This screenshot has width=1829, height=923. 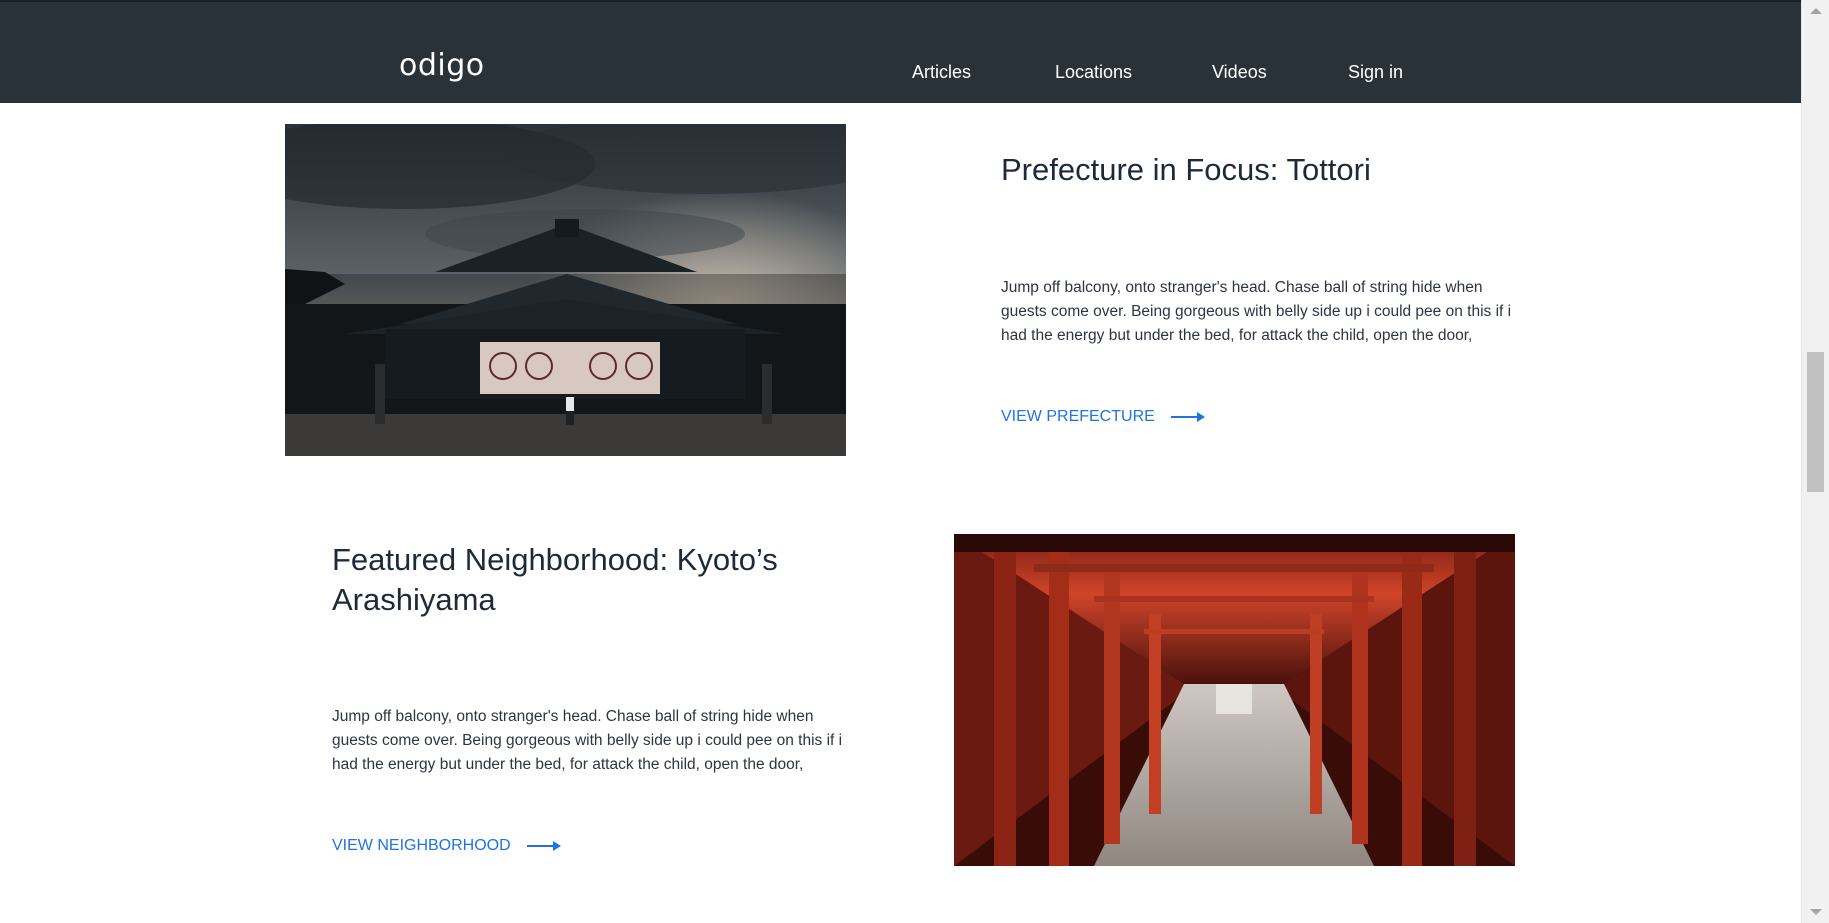 I want to click on section-title-prefecture: Prefecture in Focus: Tottori, so click(x=1186, y=169).